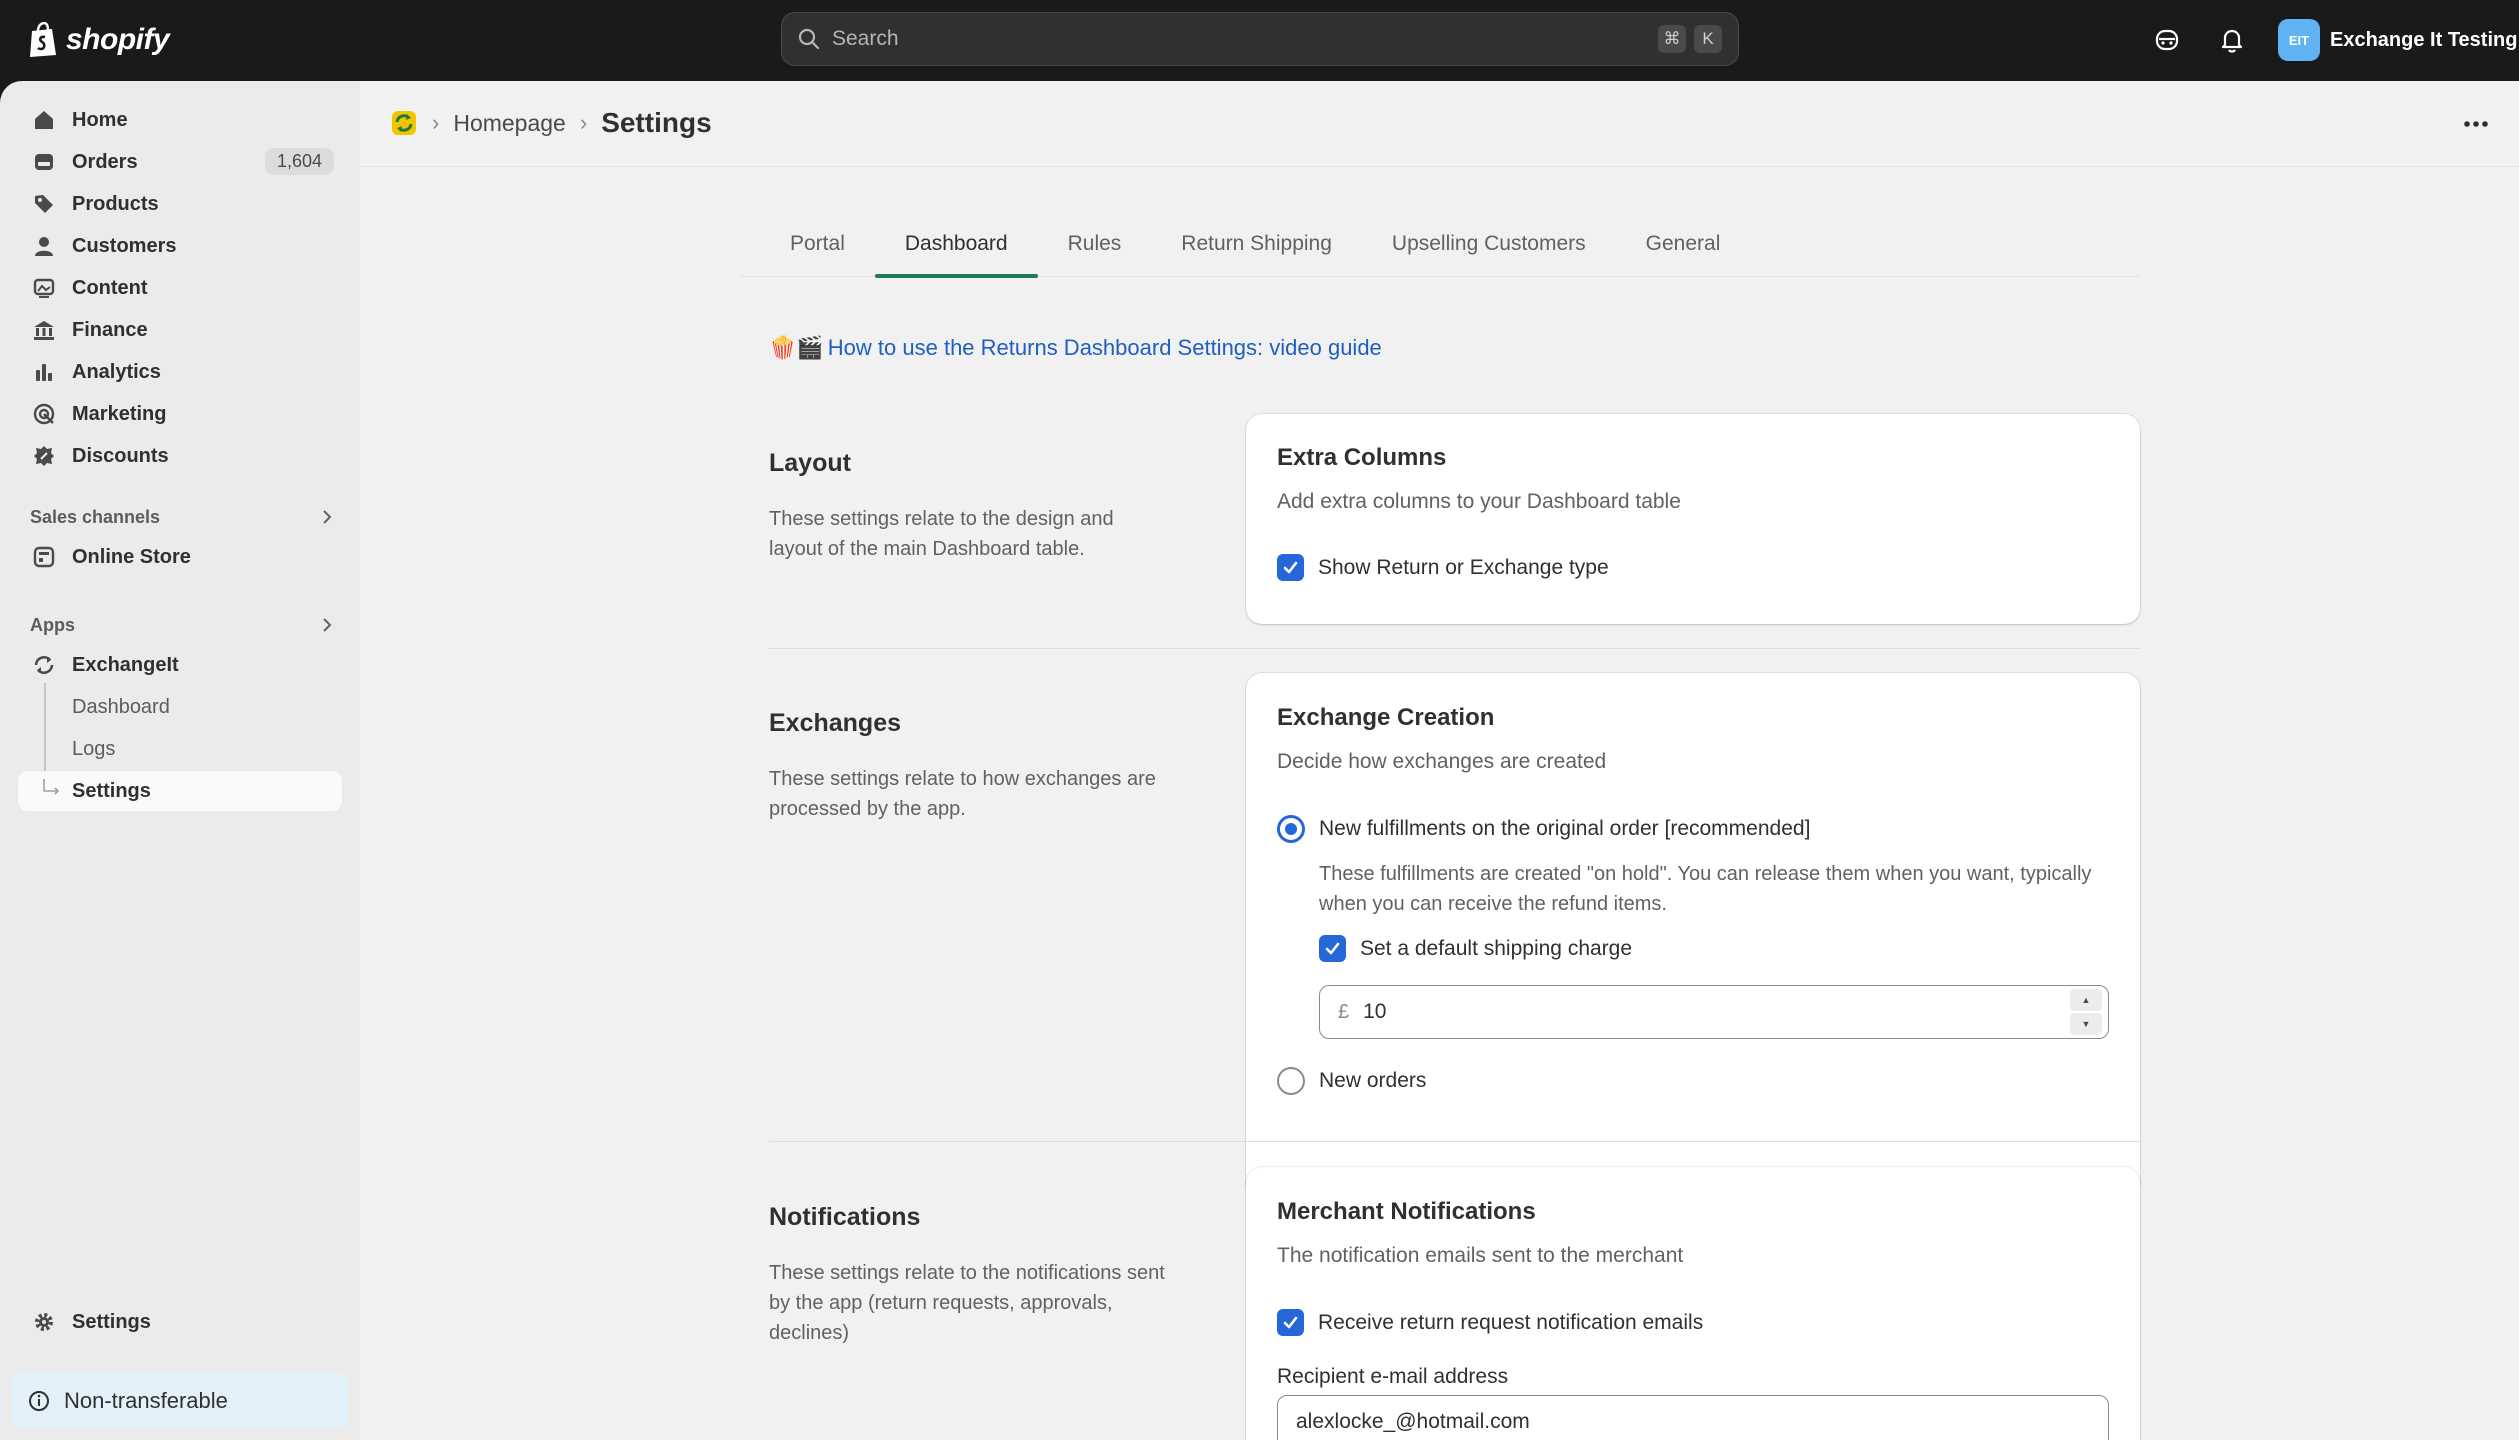  I want to click on orders-count-badge: 1,604, so click(299, 161).